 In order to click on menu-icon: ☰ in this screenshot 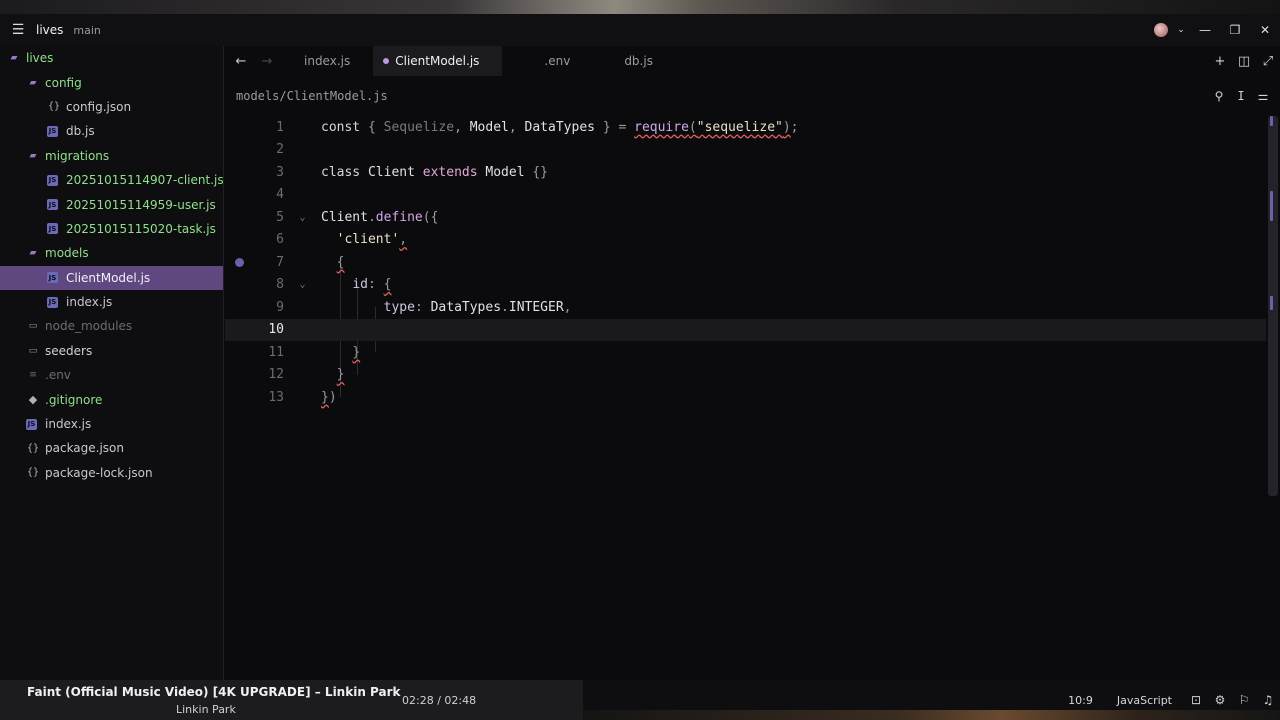, I will do `click(18, 30)`.